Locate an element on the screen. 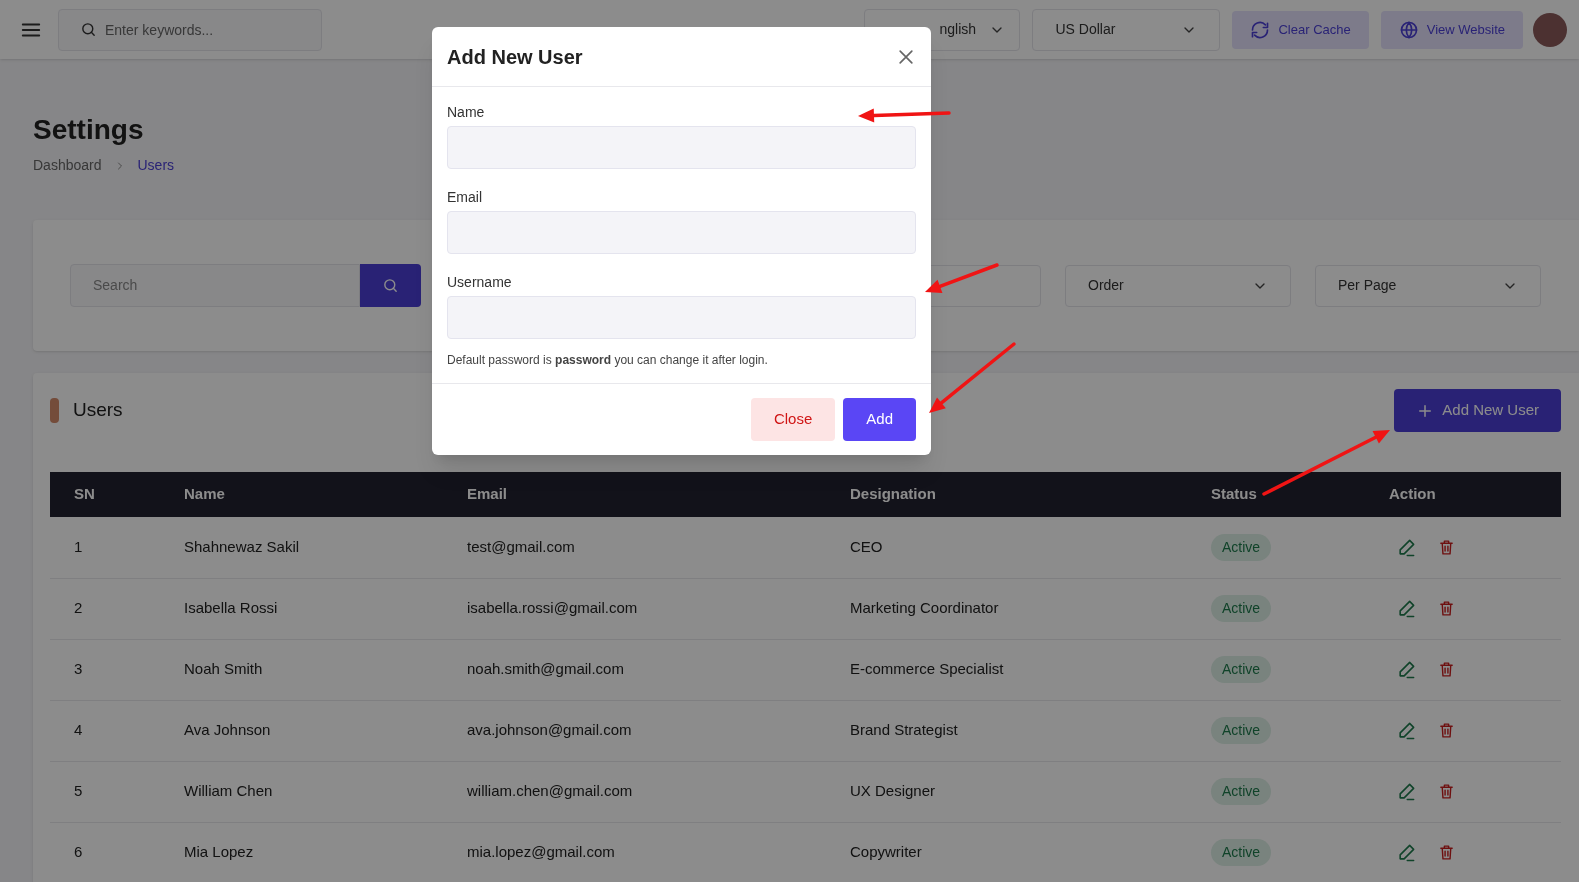 The width and height of the screenshot is (1579, 882). page-title: Settings is located at coordinates (88, 130).